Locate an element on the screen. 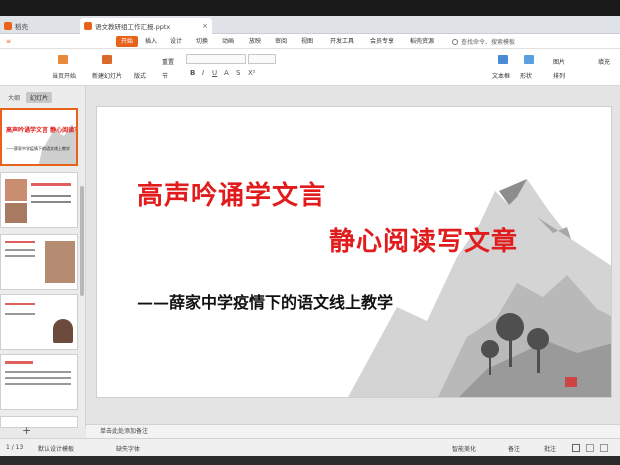 The image size is (620, 465). new-slide-icon is located at coordinates (107, 59).